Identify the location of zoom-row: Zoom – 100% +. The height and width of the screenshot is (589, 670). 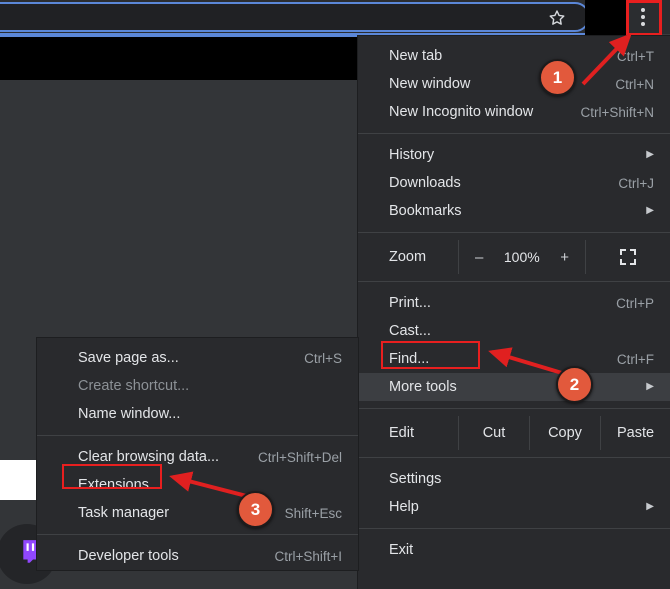
(514, 257).